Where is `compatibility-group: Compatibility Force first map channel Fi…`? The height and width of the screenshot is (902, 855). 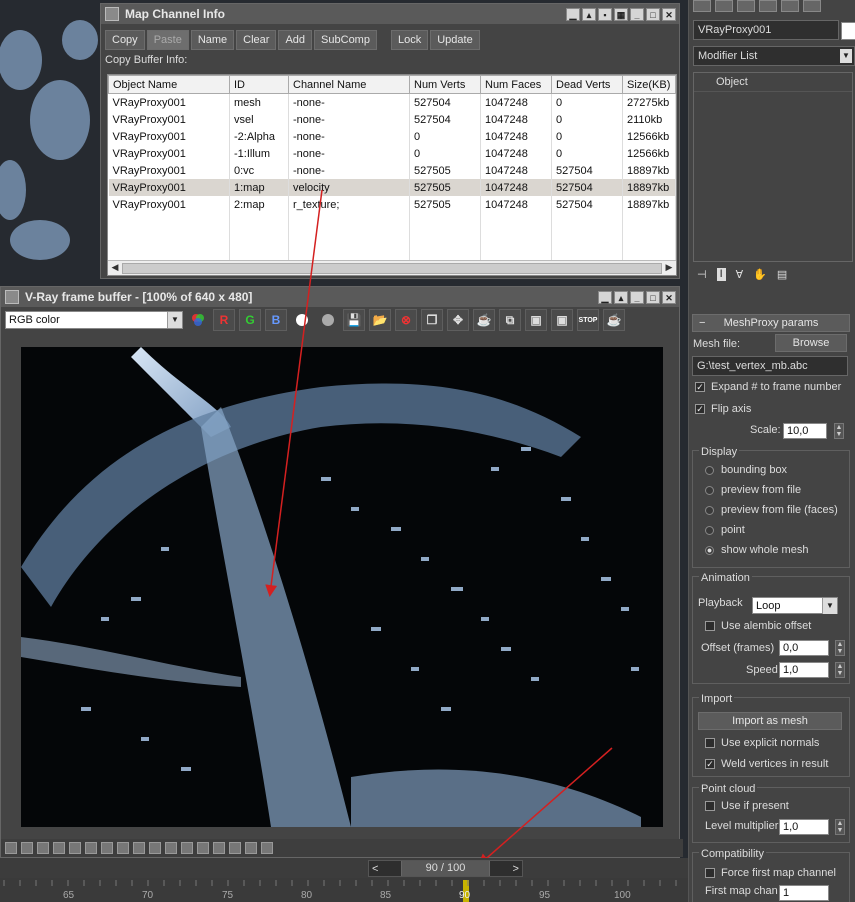
compatibility-group: Compatibility Force first map channel Fi… is located at coordinates (771, 875).